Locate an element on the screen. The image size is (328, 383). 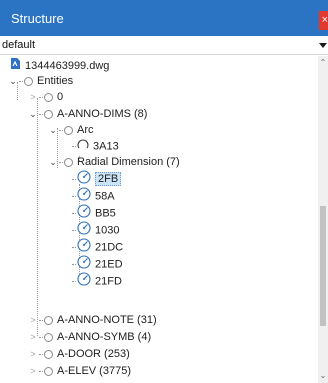
tree-node-anno-symb: > A-ANNO-SYMB (4) is located at coordinates (89, 337).